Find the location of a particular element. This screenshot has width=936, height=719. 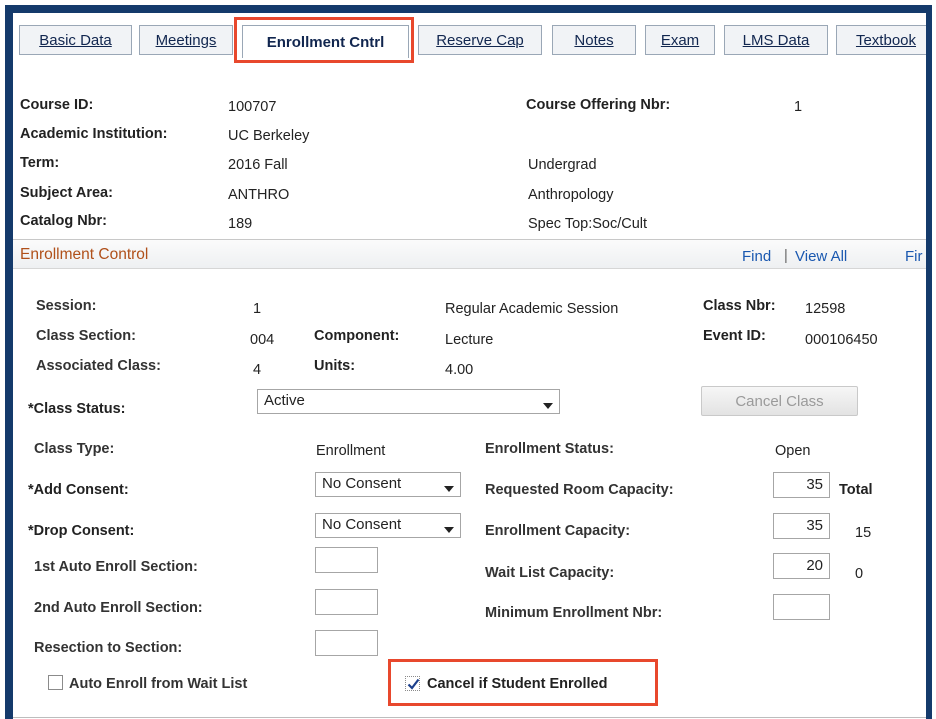

tab-lms-data: LMS Data is located at coordinates (776, 40).